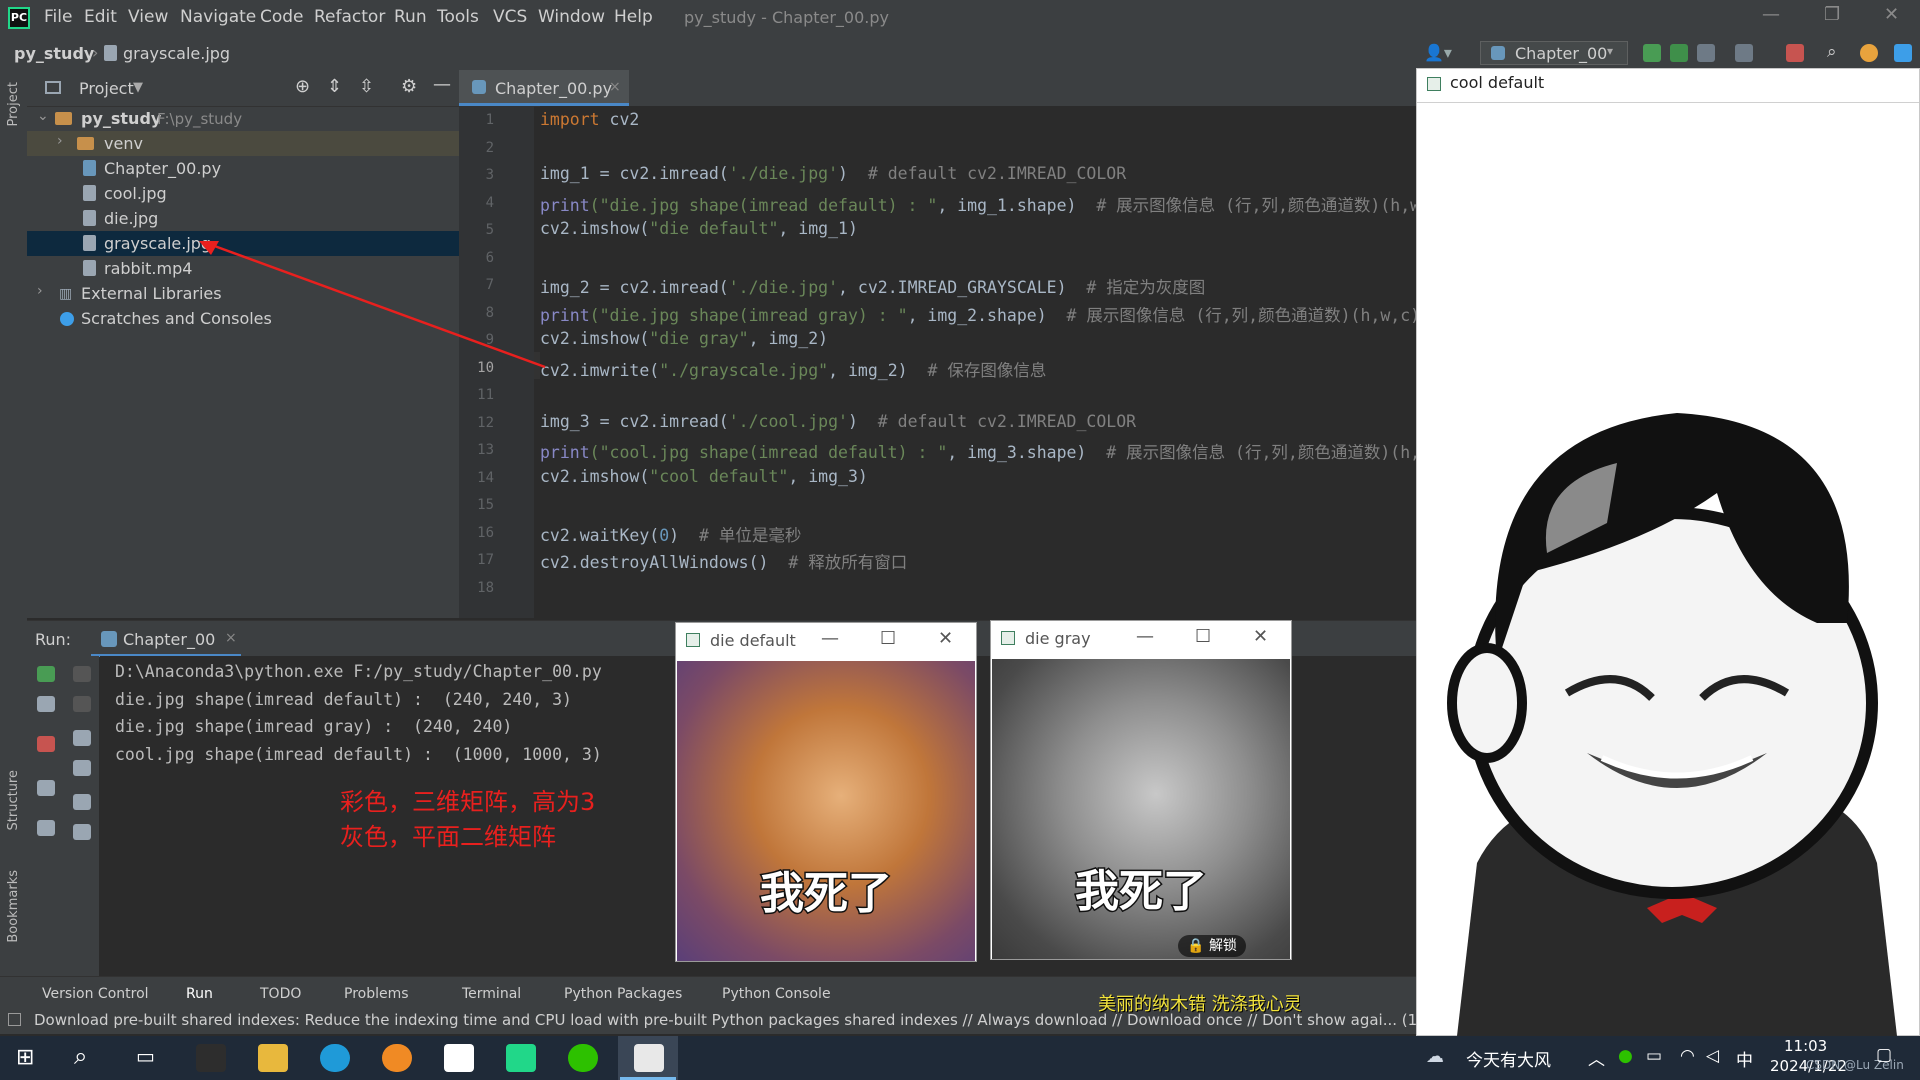  What do you see at coordinates (273, 1058) in the screenshot?
I see `file-explorer-icon` at bounding box center [273, 1058].